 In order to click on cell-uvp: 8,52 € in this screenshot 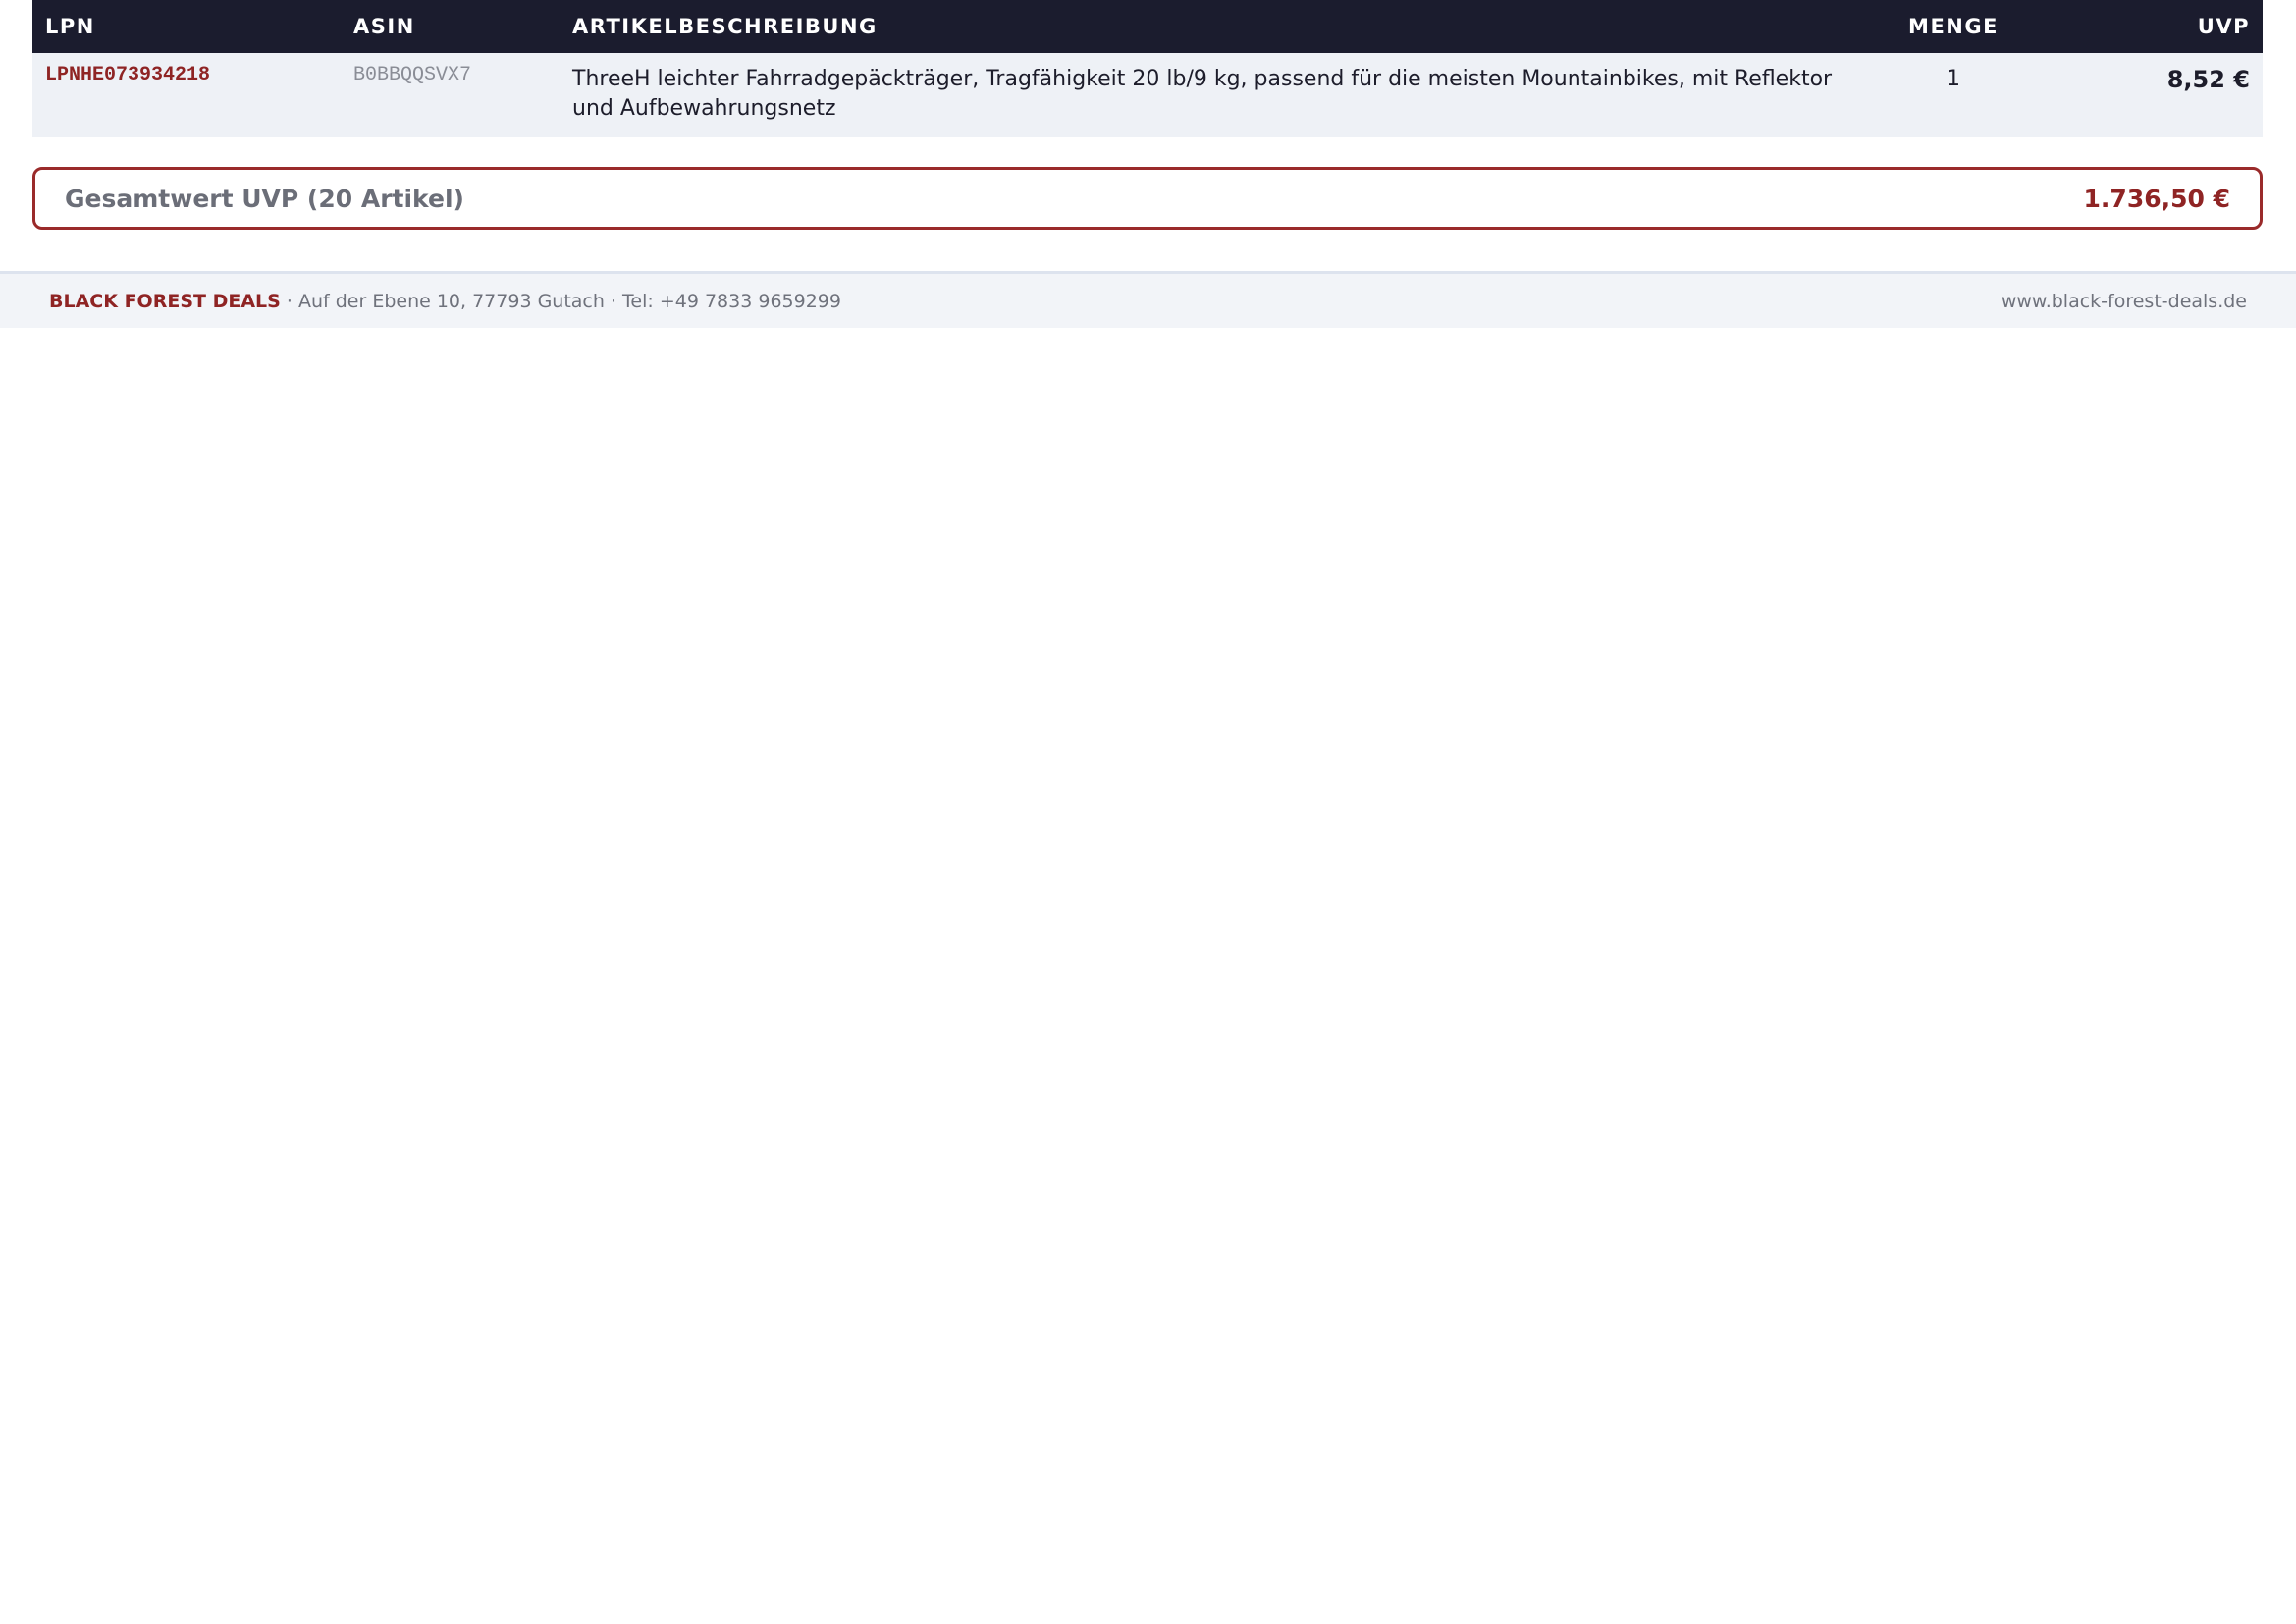, I will do `click(2147, 95)`.